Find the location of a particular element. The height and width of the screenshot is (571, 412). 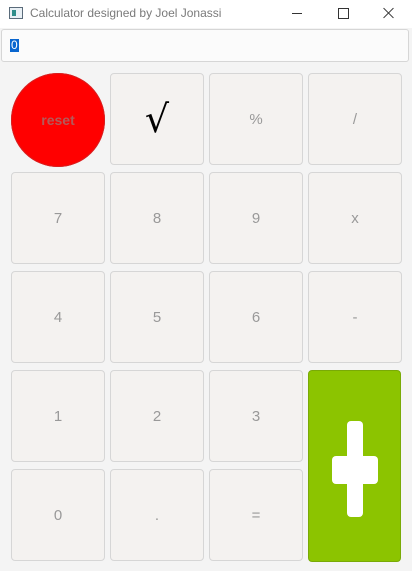

one-button: 1 is located at coordinates (58, 416).